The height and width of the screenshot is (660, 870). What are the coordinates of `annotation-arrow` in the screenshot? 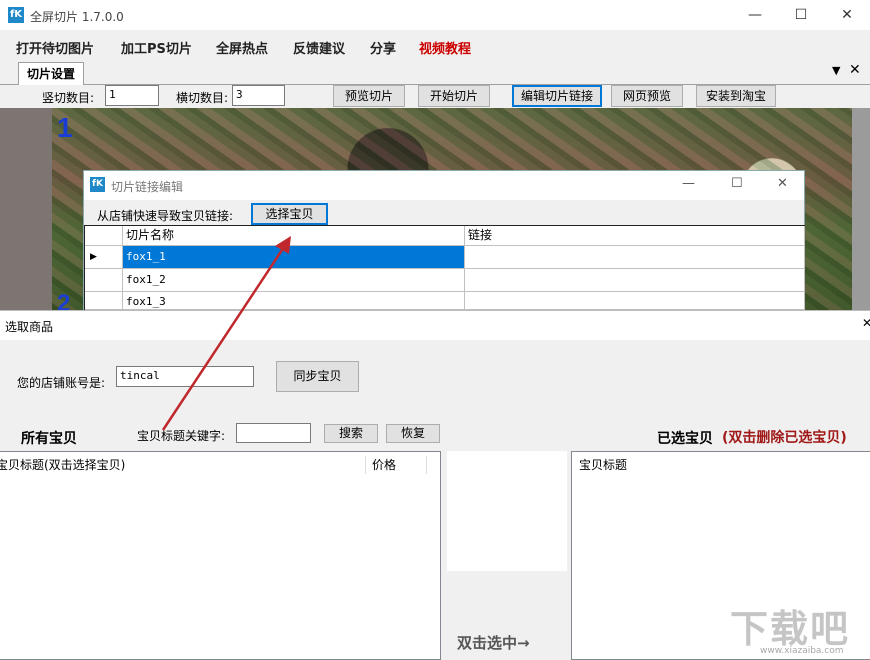 It's located at (226, 333).